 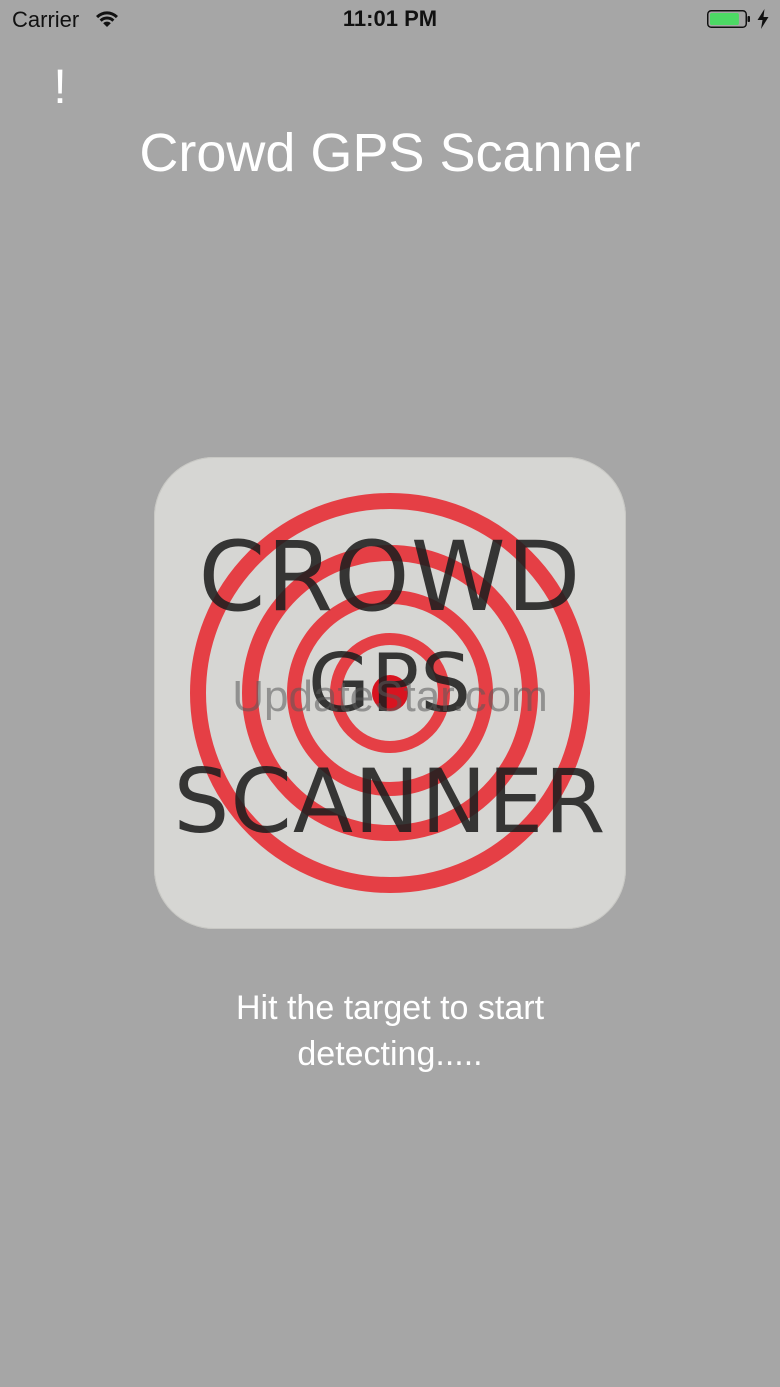 What do you see at coordinates (763, 19) in the screenshot?
I see `charging-bolt-icon` at bounding box center [763, 19].